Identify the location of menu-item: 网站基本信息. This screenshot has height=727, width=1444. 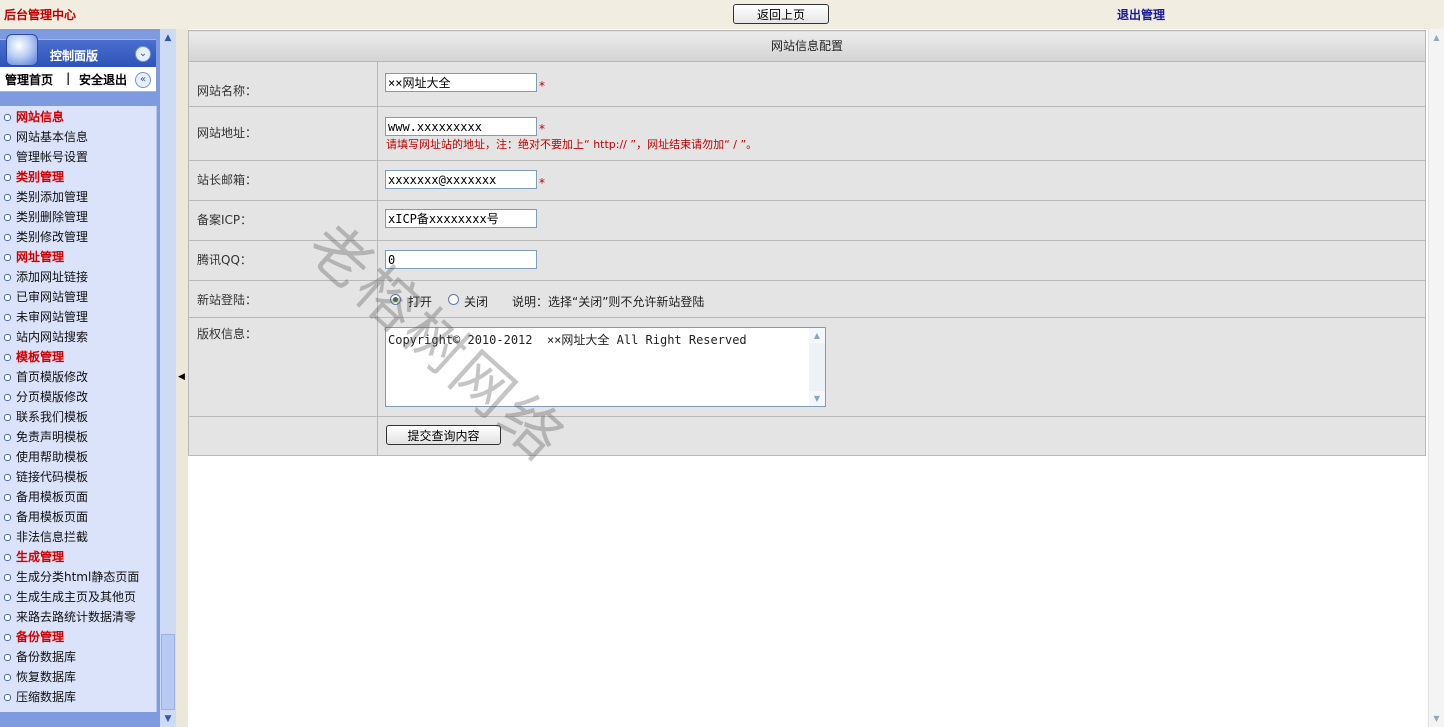
(78, 137).